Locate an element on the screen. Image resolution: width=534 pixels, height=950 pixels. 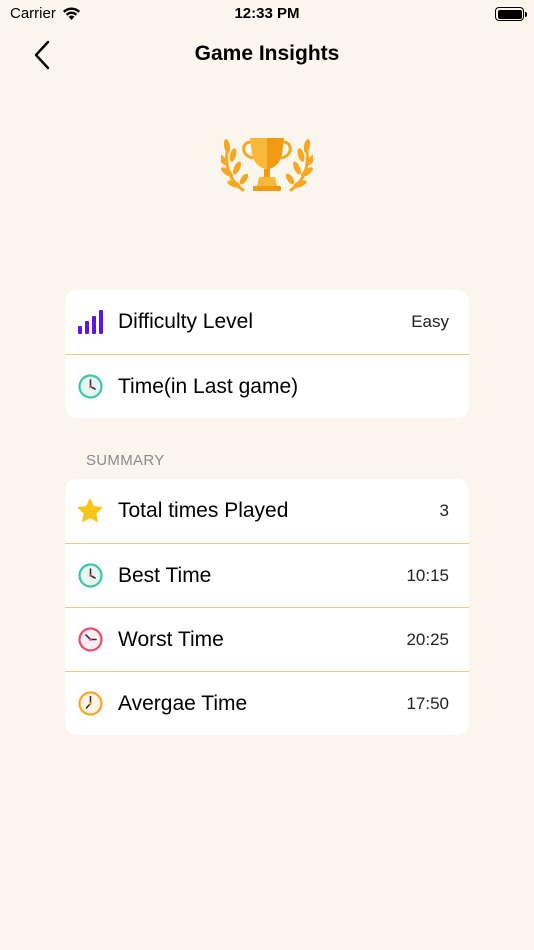
row-label: Total times Played is located at coordinates (203, 510).